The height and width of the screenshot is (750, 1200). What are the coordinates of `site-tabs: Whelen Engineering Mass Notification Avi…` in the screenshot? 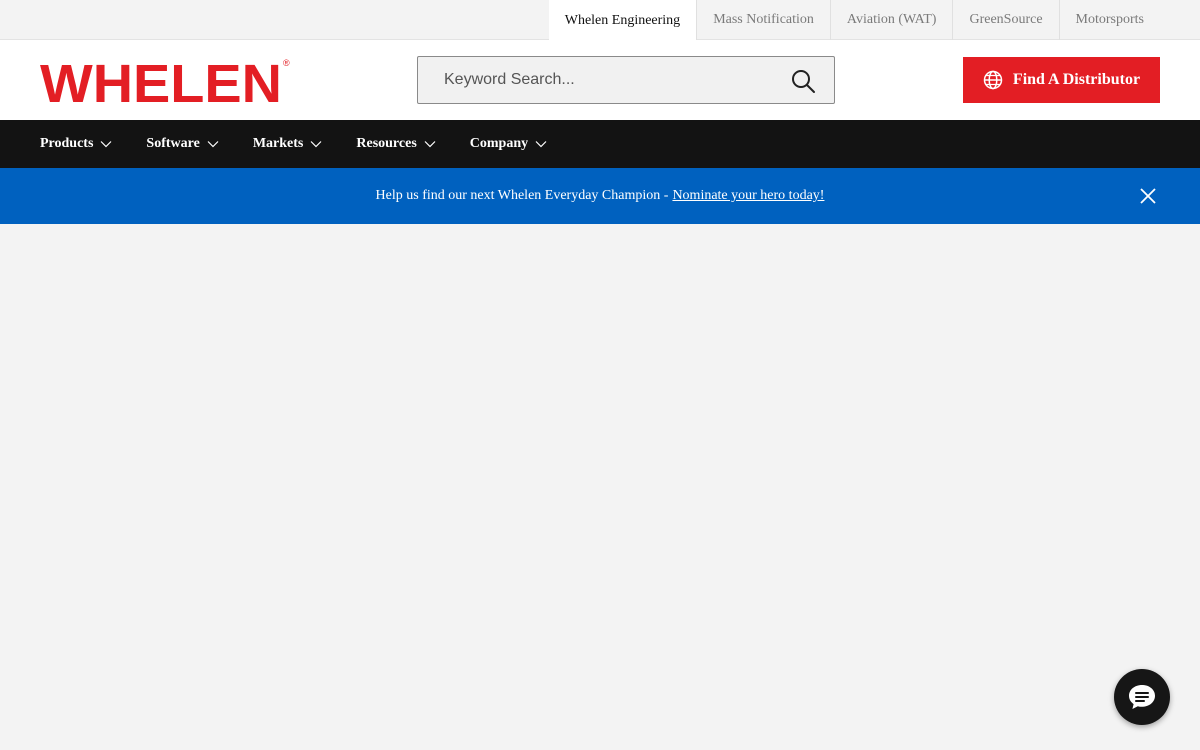 It's located at (854, 20).